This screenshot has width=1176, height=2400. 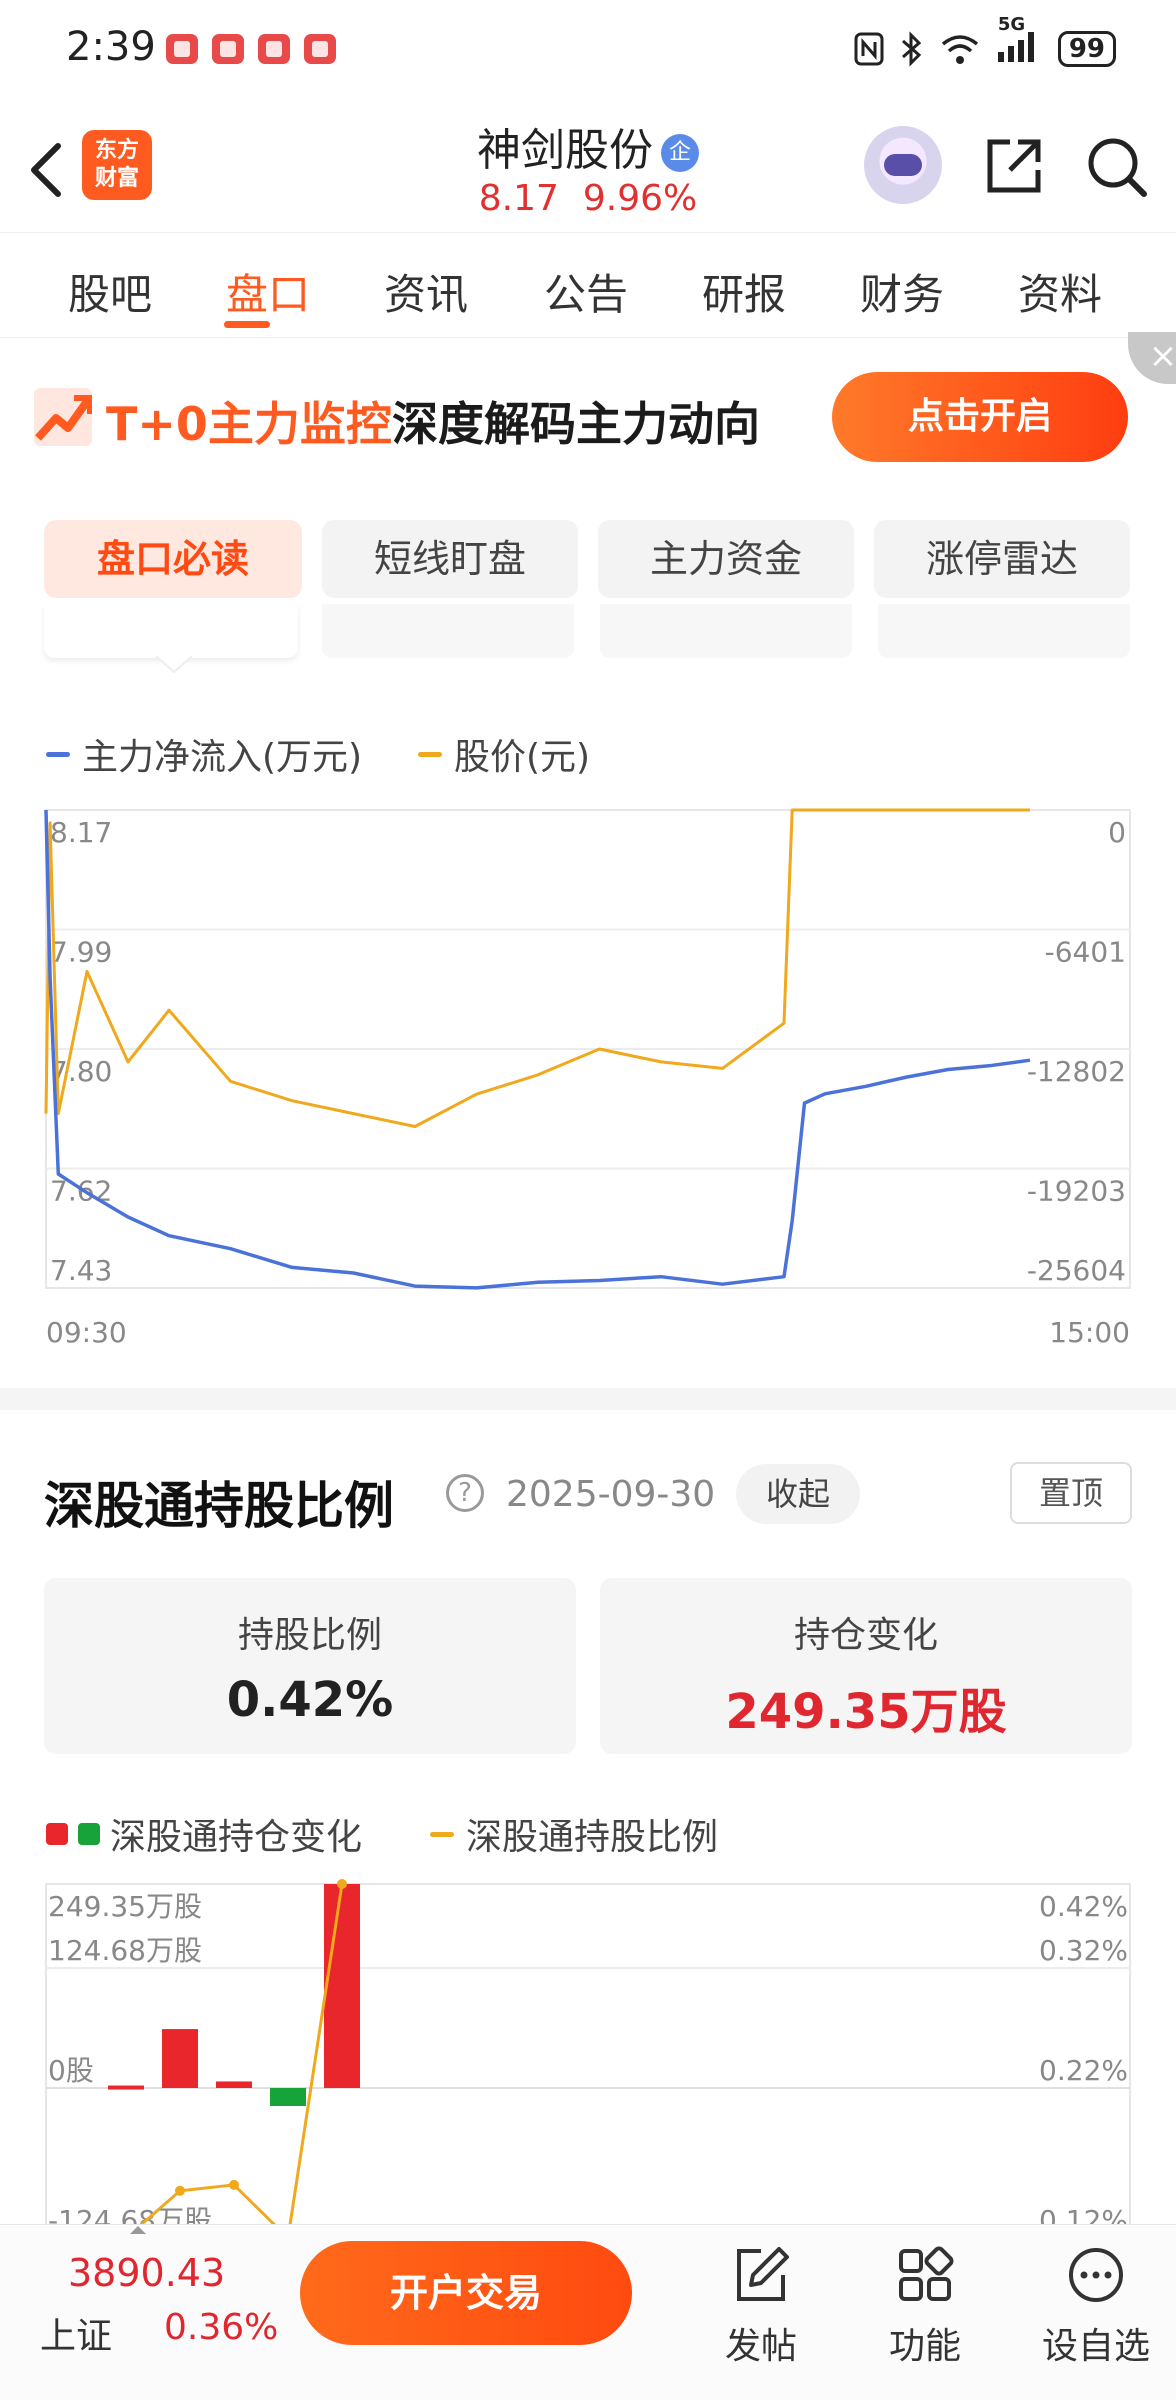 I want to click on position-change-value: 249.35万股, so click(x=866, y=1712).